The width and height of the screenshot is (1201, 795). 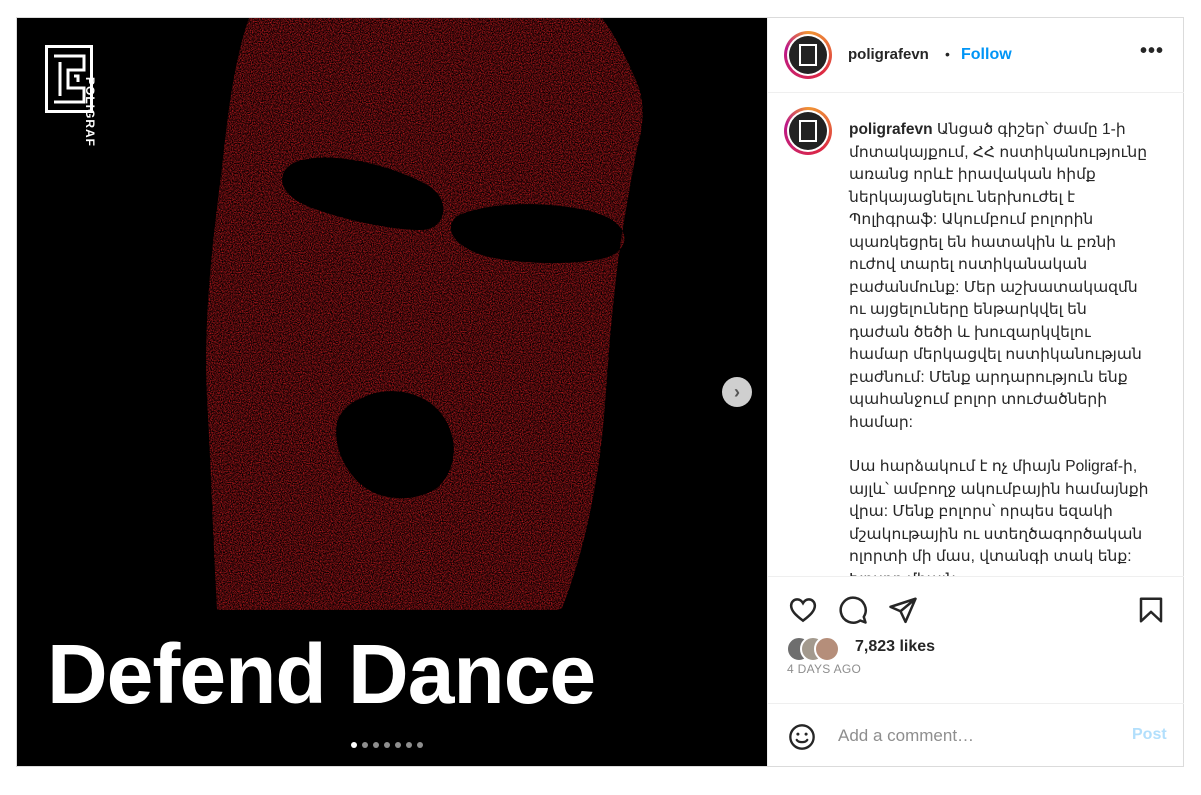 What do you see at coordinates (903, 610) in the screenshot?
I see `paper-plane-icon` at bounding box center [903, 610].